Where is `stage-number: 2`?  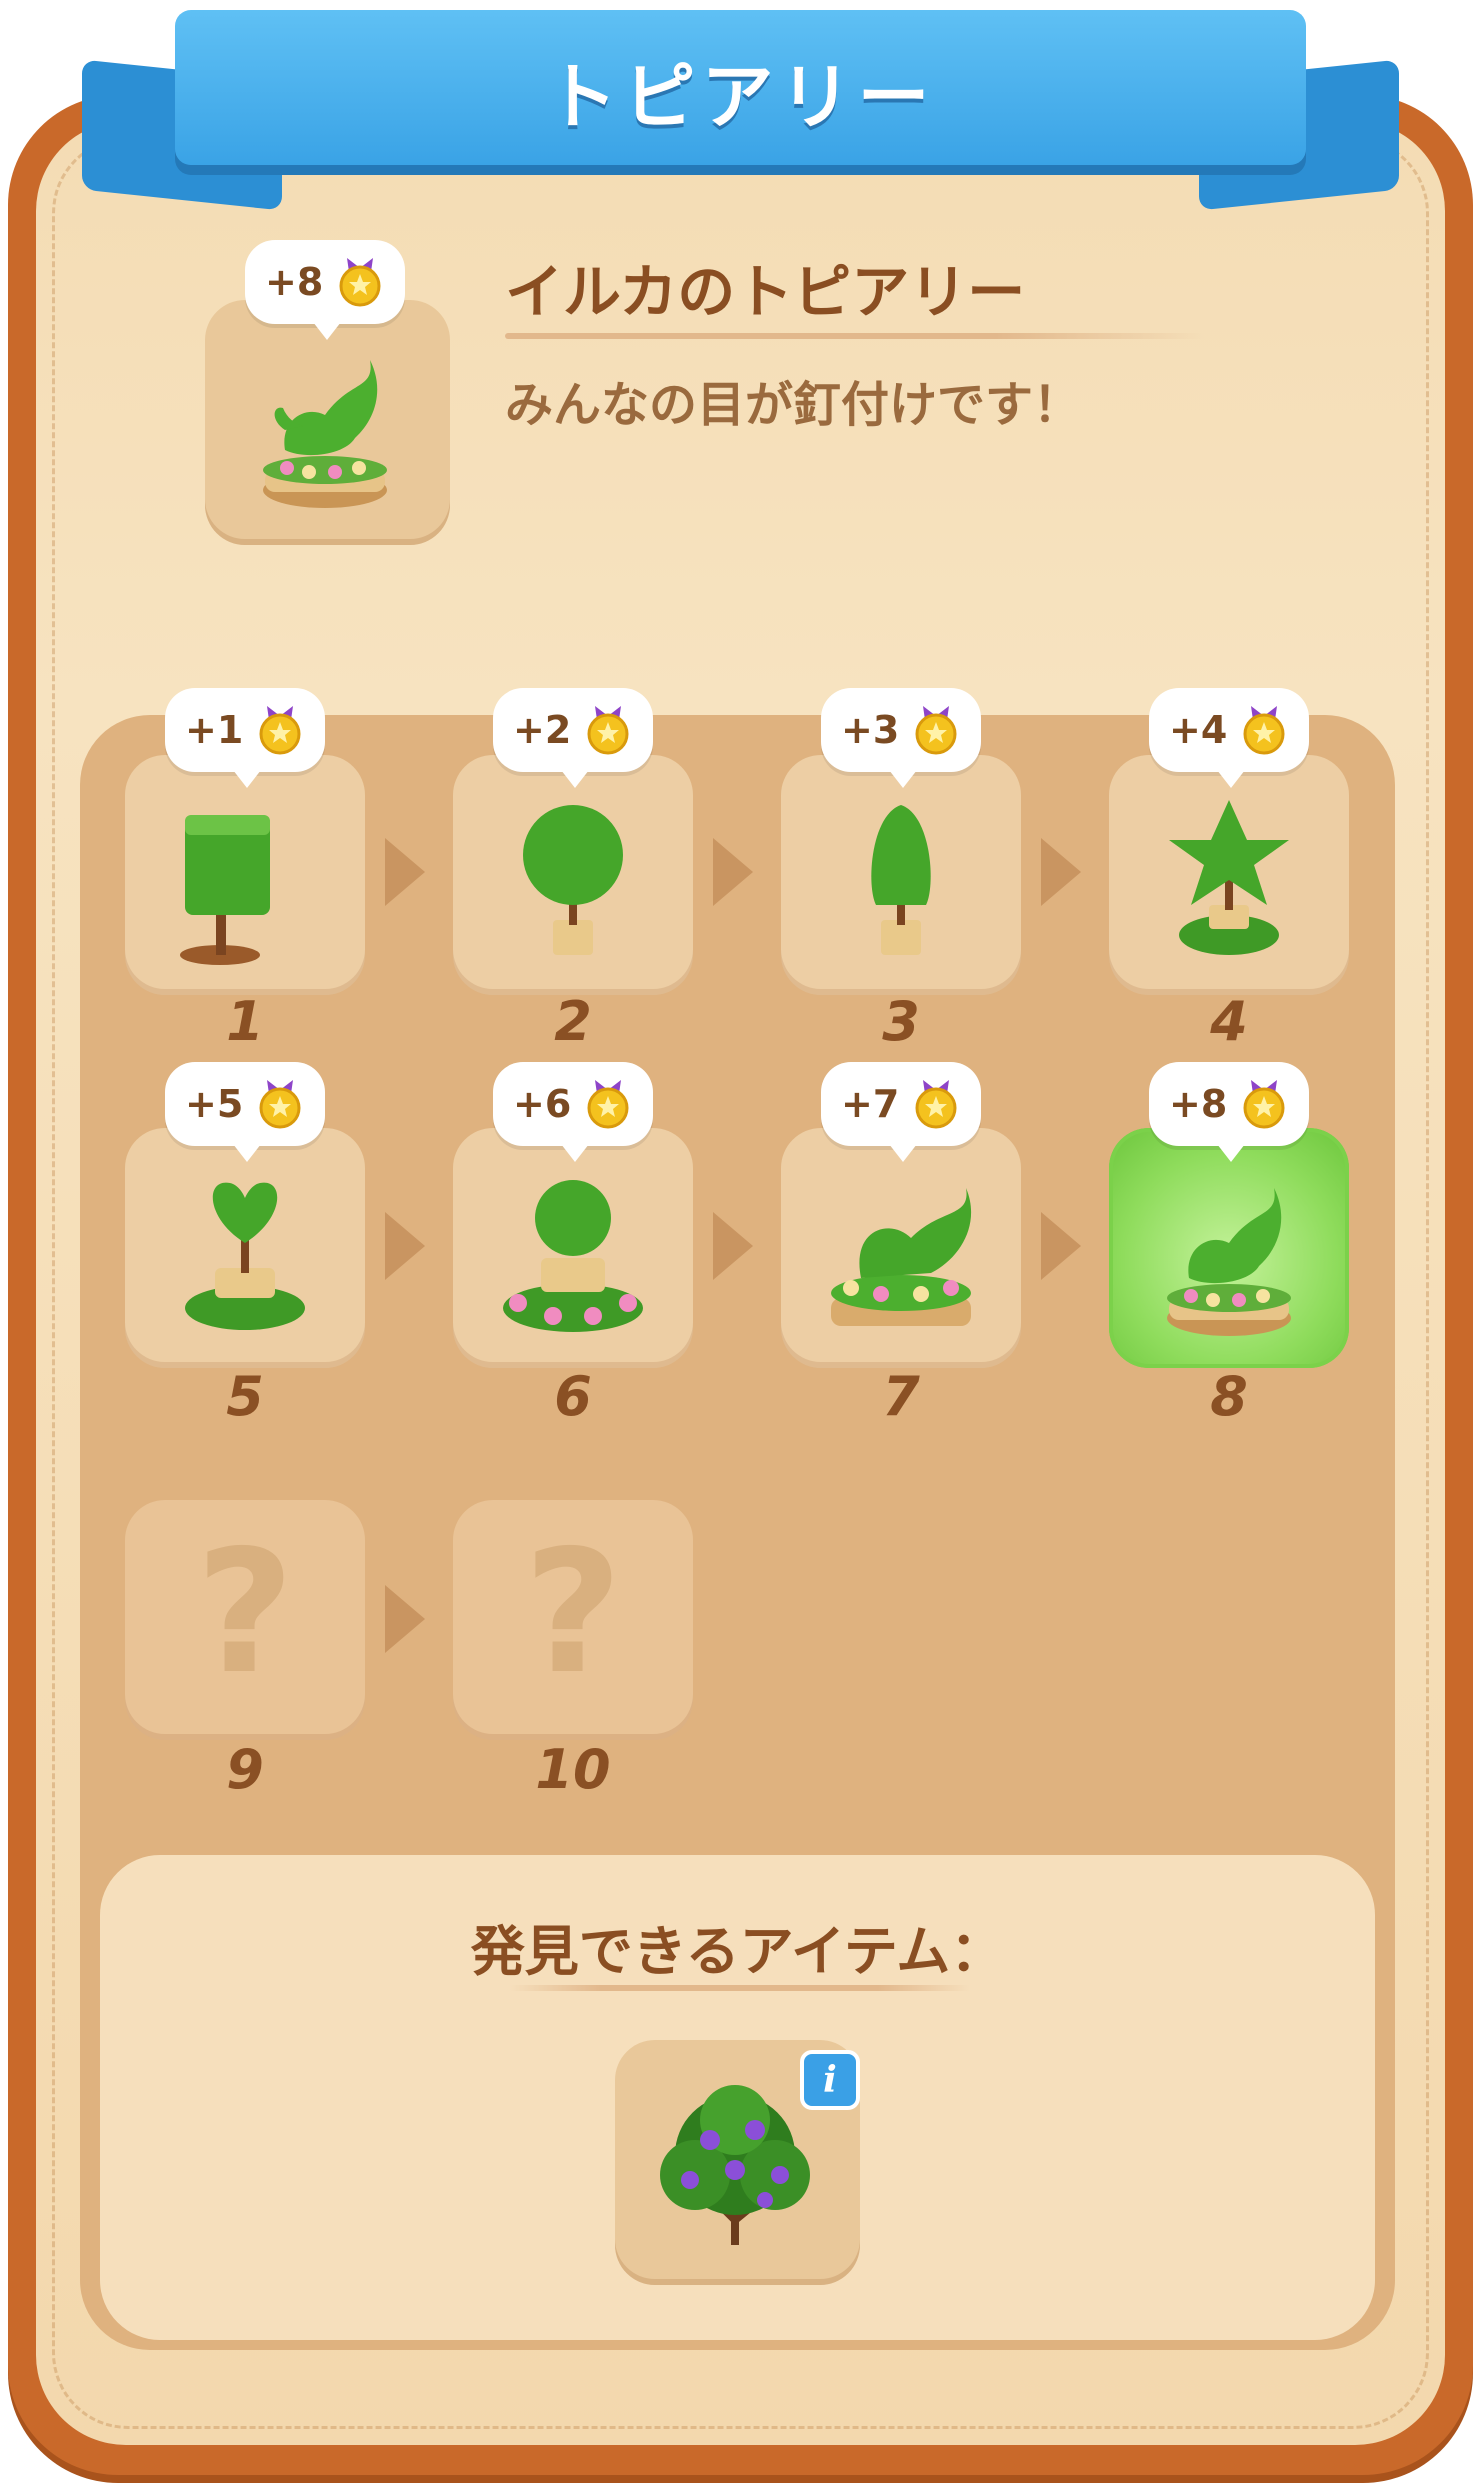
stage-number: 2 is located at coordinates (573, 1021).